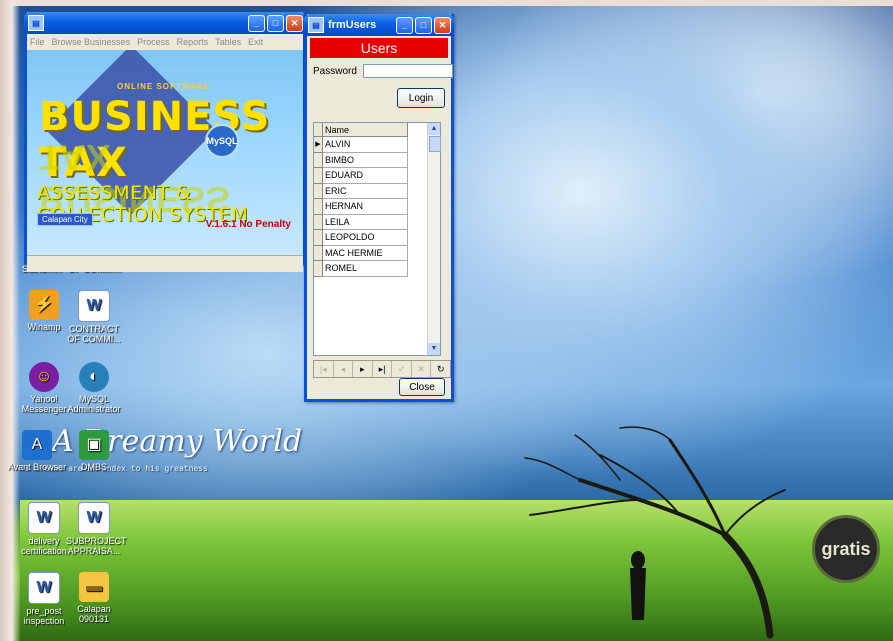 This screenshot has height=641, width=893. What do you see at coordinates (44, 546) in the screenshot?
I see `desktop-icon-label: delivery certification` at bounding box center [44, 546].